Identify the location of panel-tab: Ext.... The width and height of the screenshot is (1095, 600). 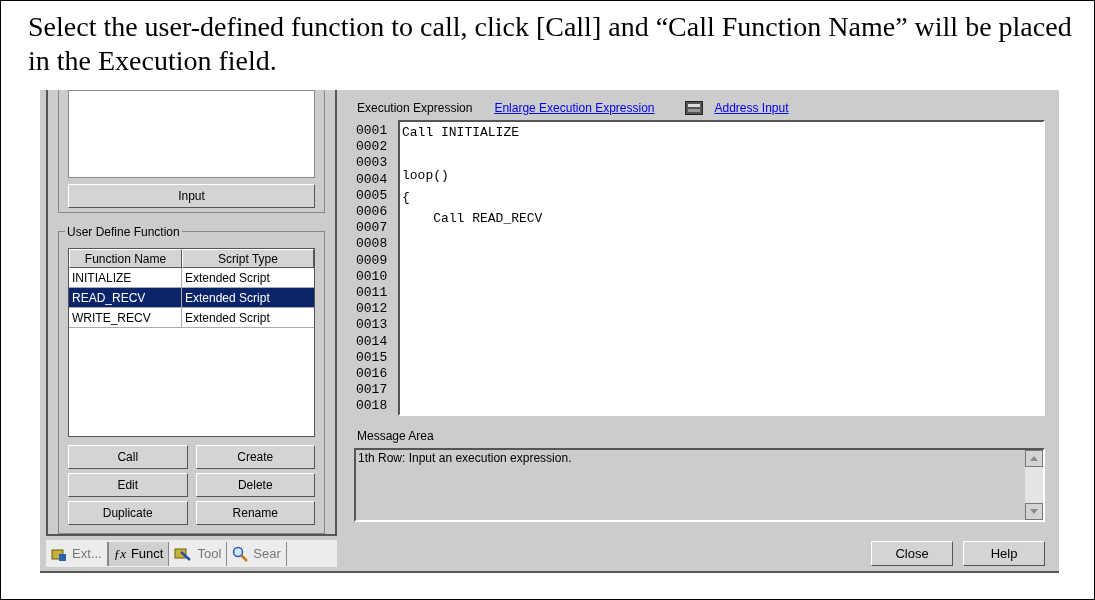
(77, 553).